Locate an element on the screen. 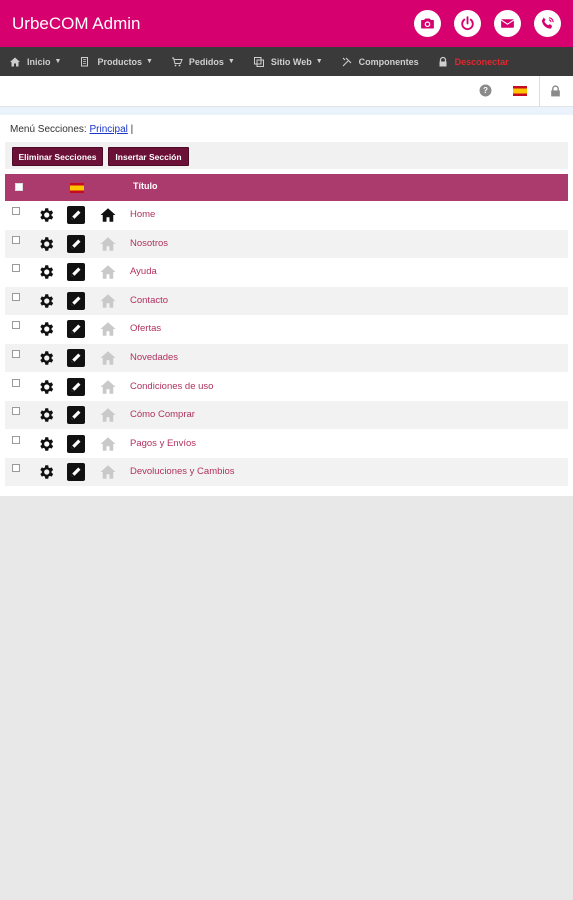 The width and height of the screenshot is (573, 900). top-toolbar: ? is located at coordinates (286, 91).